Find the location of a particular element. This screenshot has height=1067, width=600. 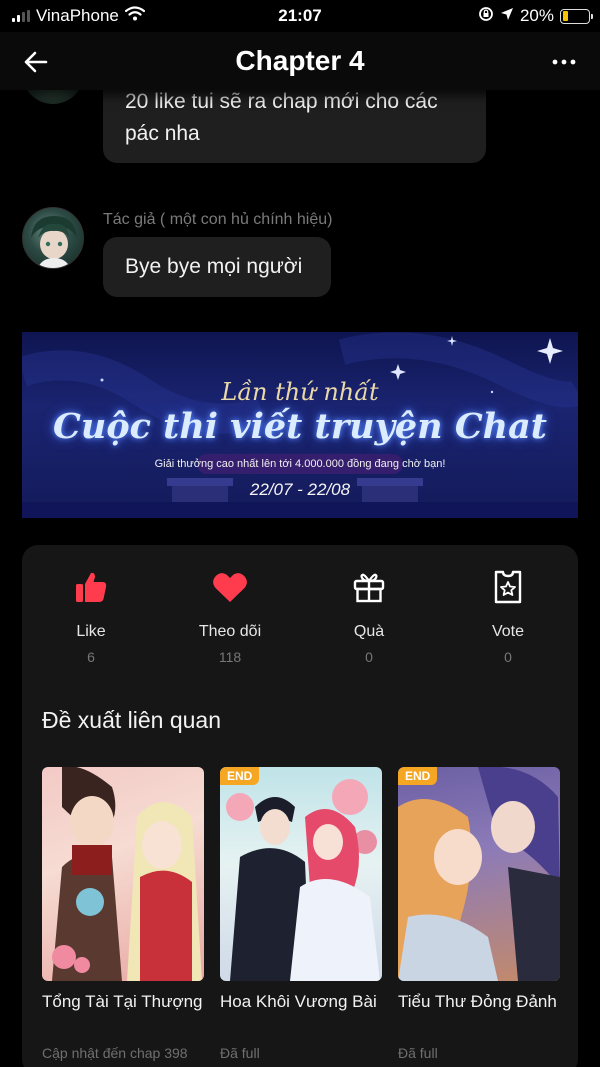

related-story-card: END Tiểu Thư Đỏng Đảnh Đã full is located at coordinates (479, 914).